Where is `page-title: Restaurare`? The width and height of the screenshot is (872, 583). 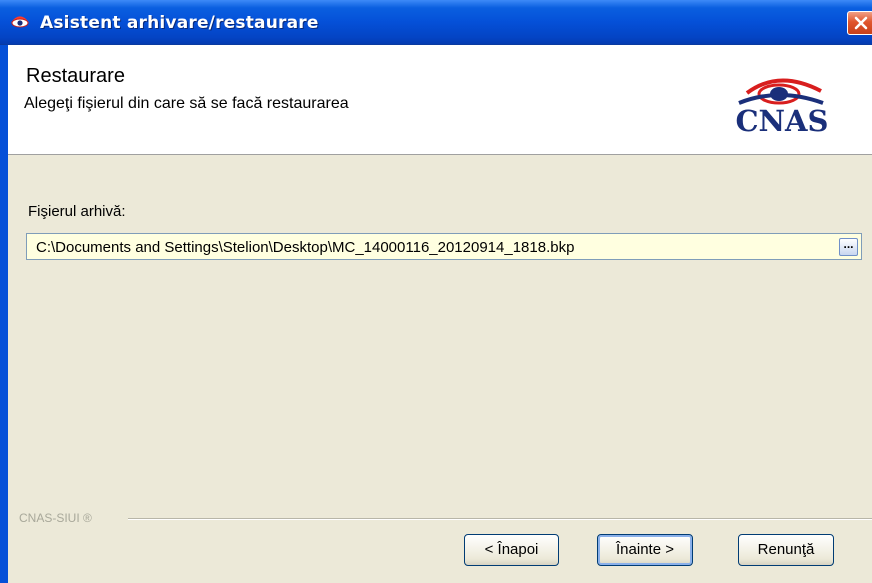 page-title: Restaurare is located at coordinates (75, 76).